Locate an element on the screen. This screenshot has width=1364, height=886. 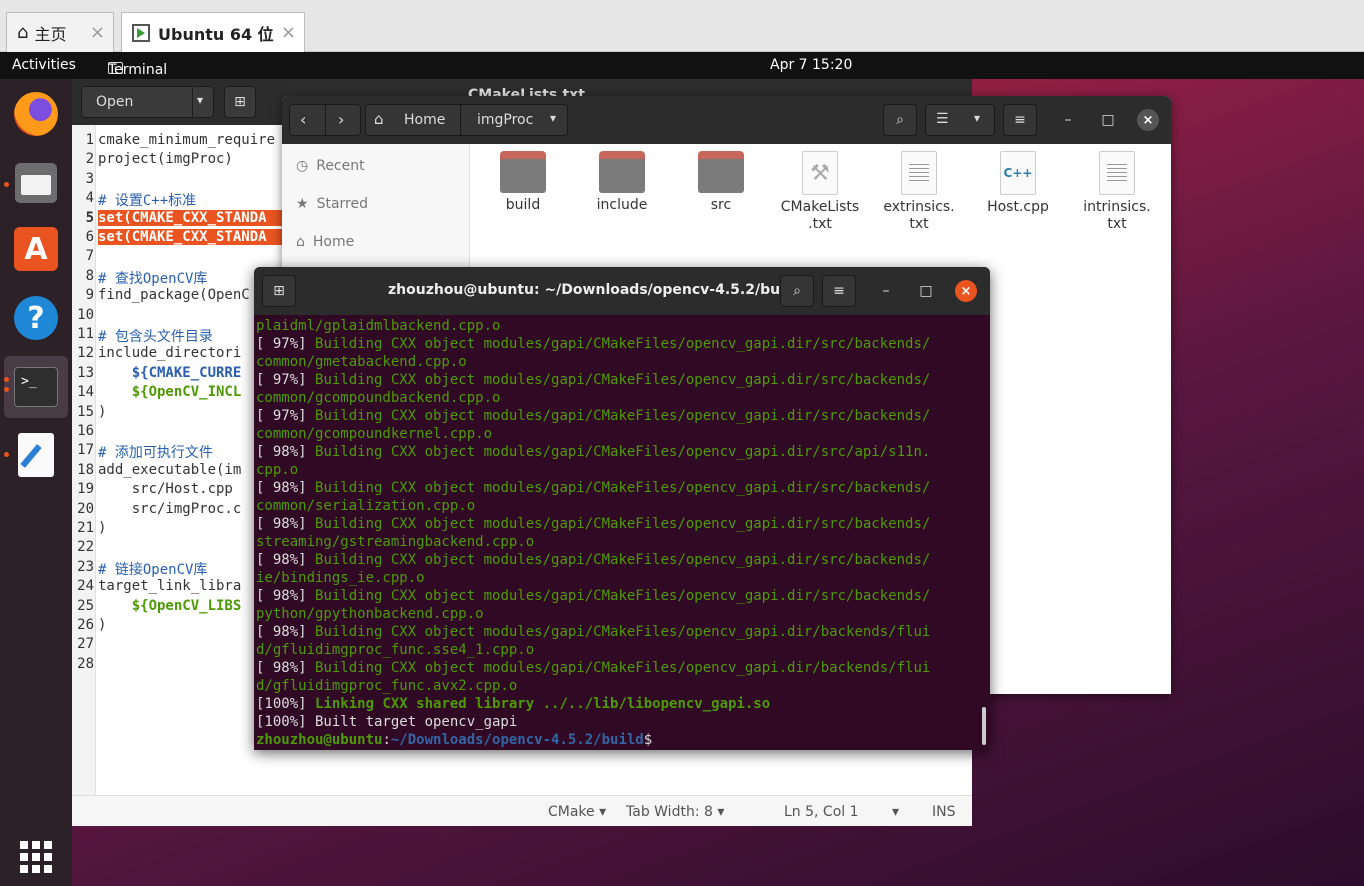
sidebar-item-recent: ◷ Recent is located at coordinates (330, 166).